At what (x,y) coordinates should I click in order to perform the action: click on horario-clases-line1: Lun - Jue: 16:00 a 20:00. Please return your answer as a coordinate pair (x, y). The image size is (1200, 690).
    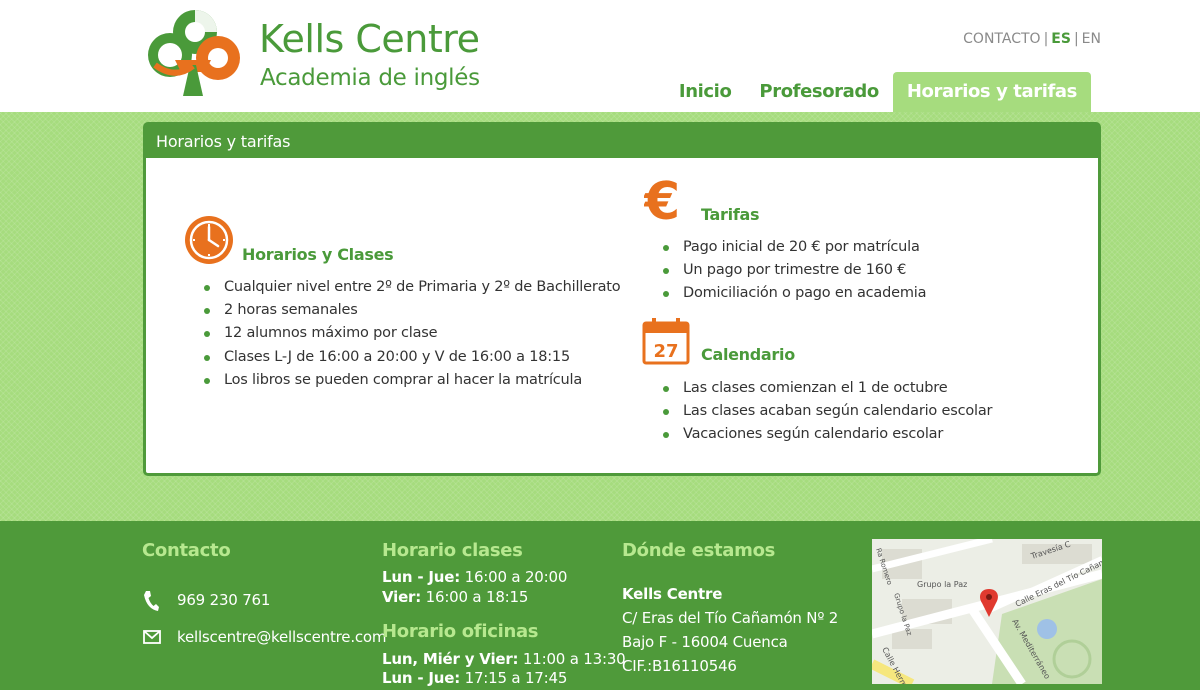
    Looking at the image, I should click on (475, 577).